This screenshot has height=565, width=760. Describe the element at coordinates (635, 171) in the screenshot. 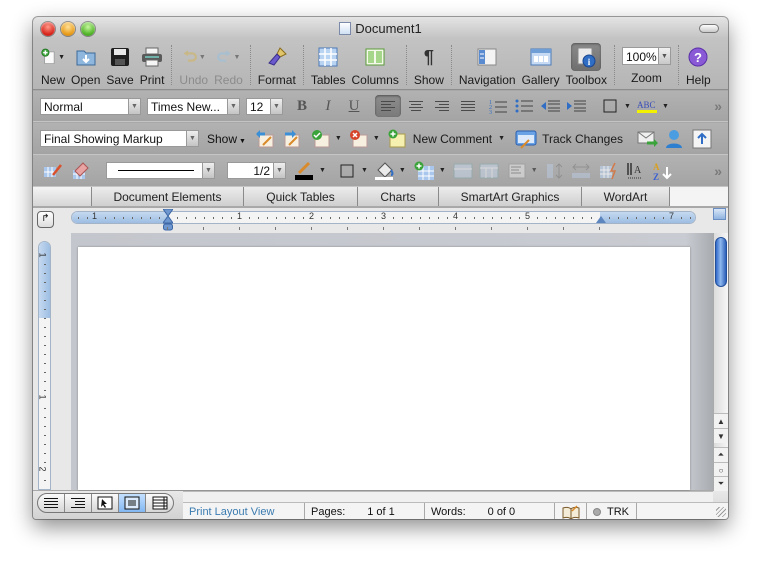

I see `text-direction-button: A` at that location.